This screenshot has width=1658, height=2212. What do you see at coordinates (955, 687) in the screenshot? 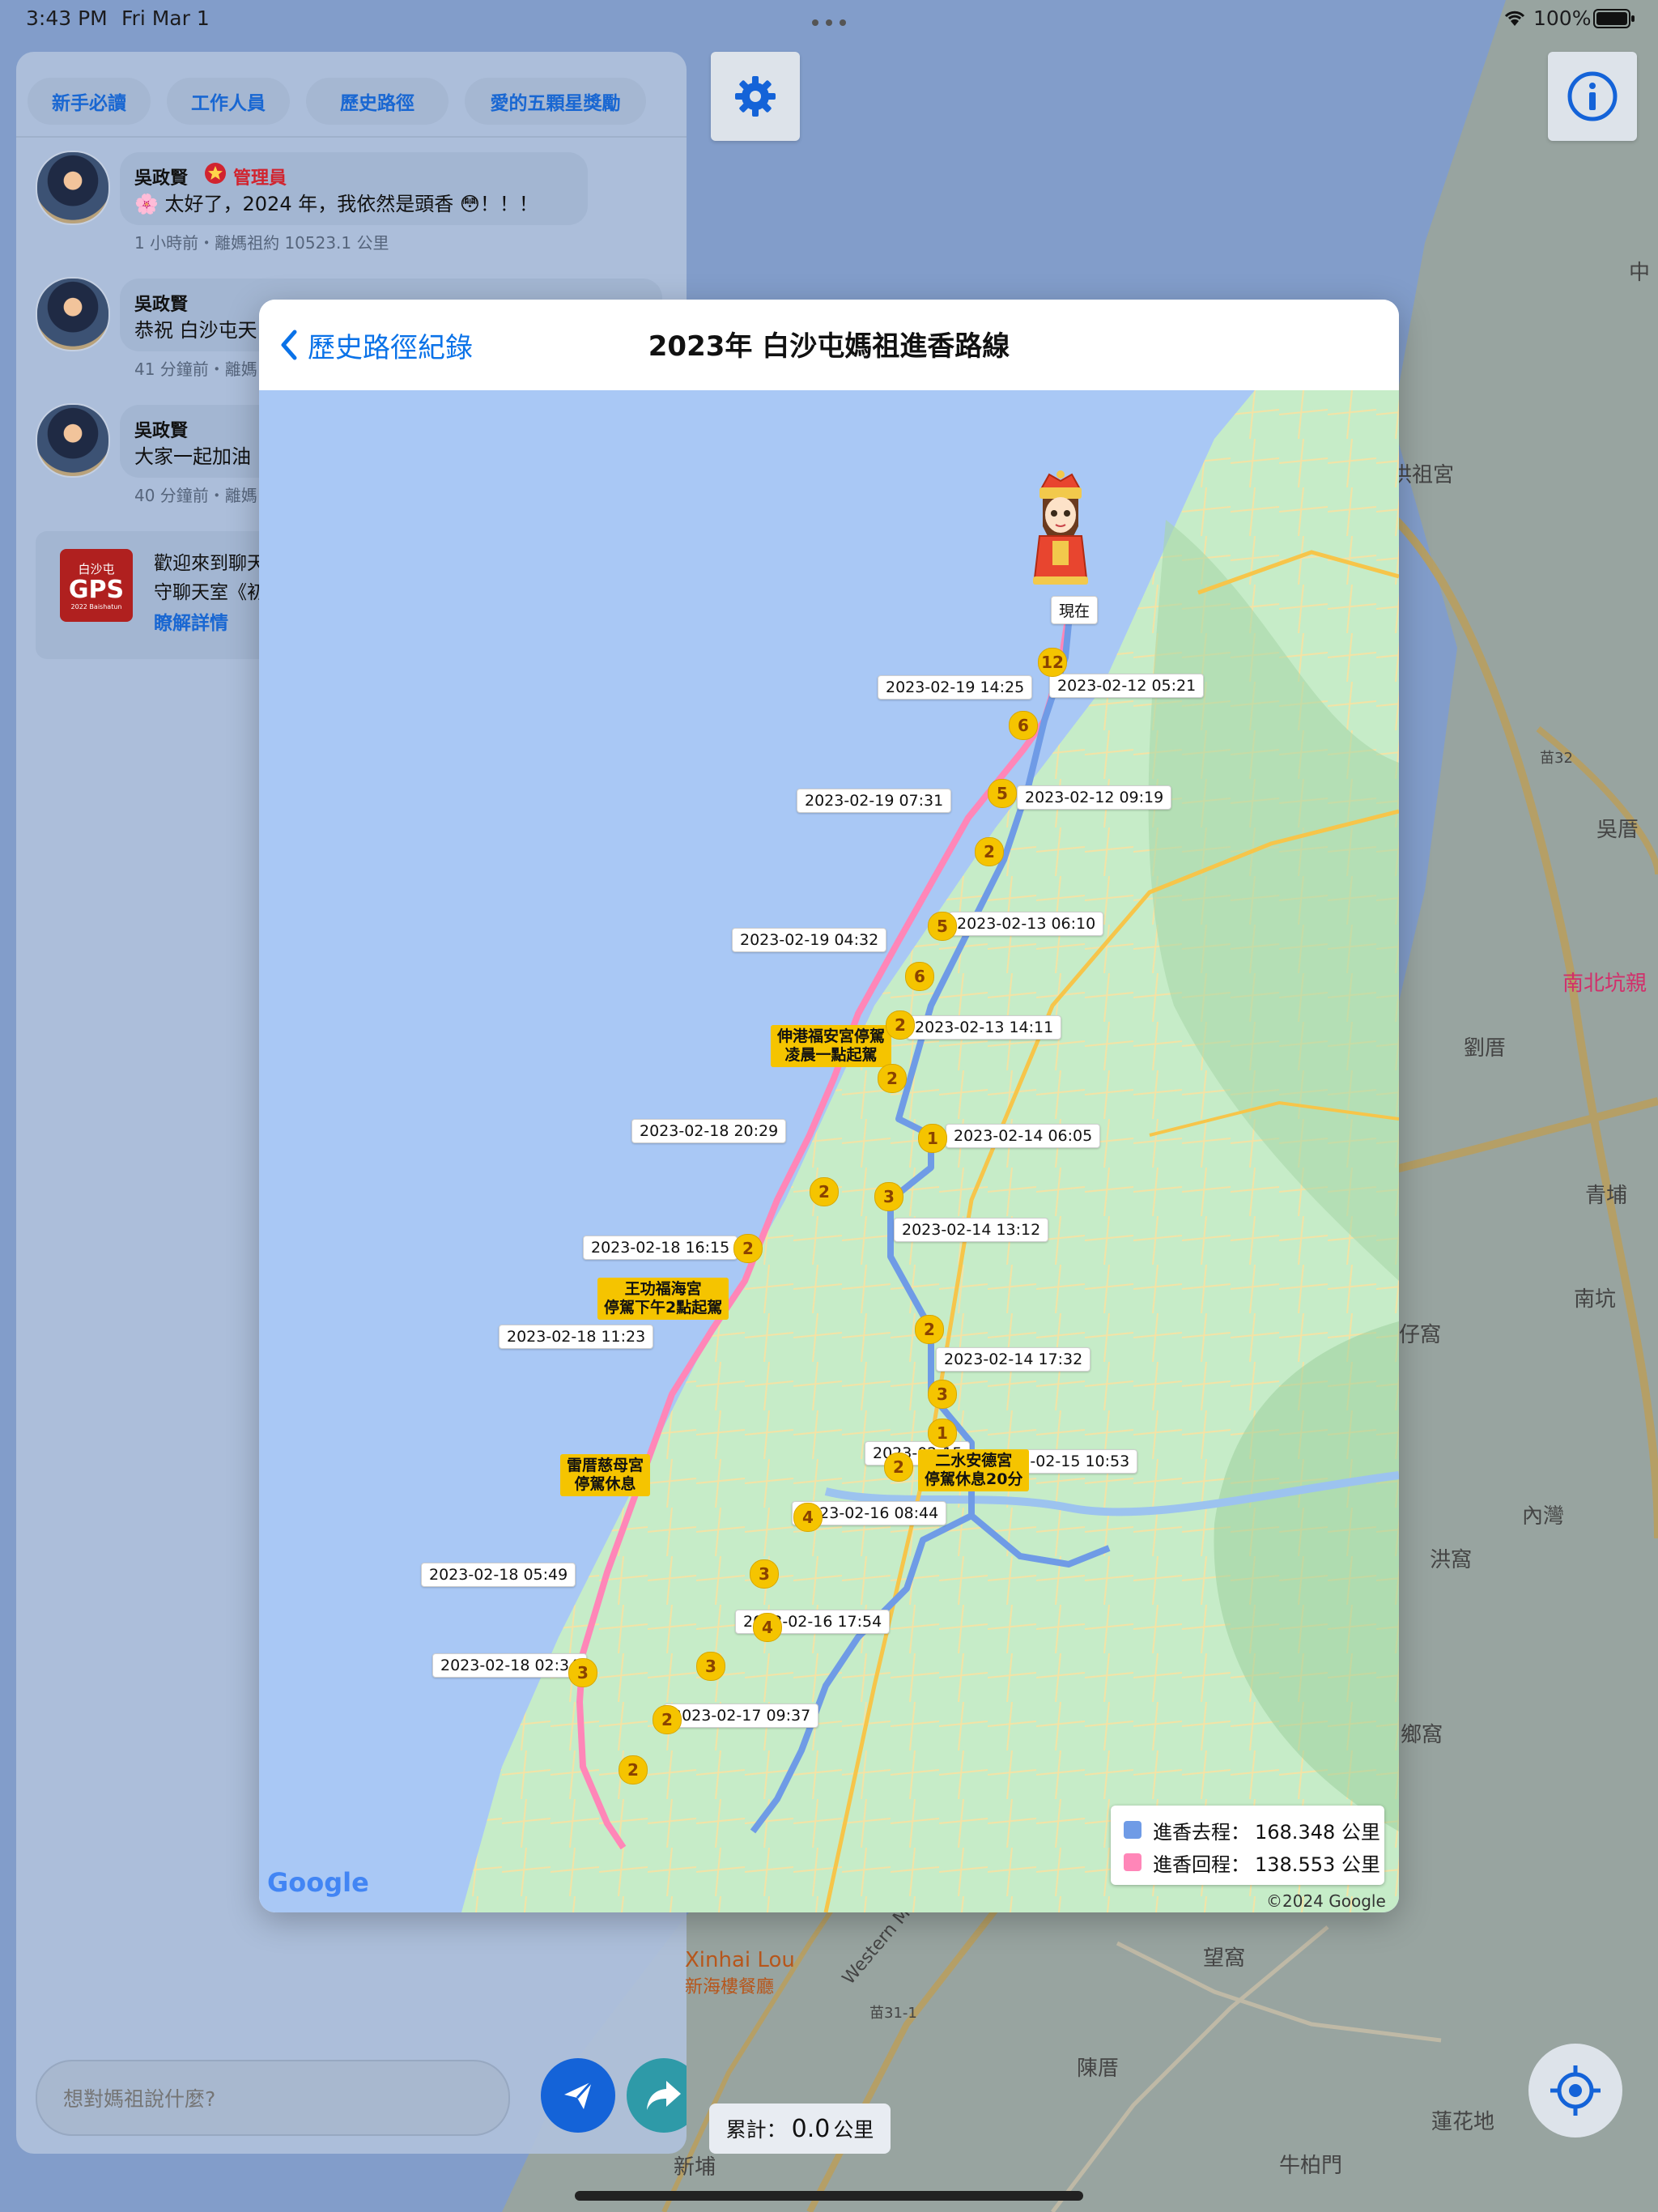
I see `route-time-label: 2023-02-19 14:25` at bounding box center [955, 687].